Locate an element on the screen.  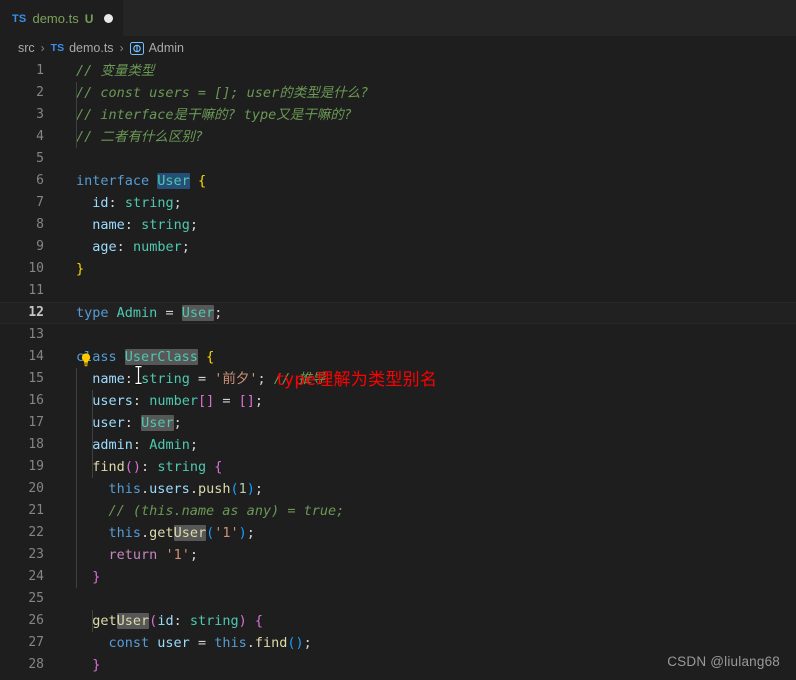
line-number-24: 24 is located at coordinates (36, 576).